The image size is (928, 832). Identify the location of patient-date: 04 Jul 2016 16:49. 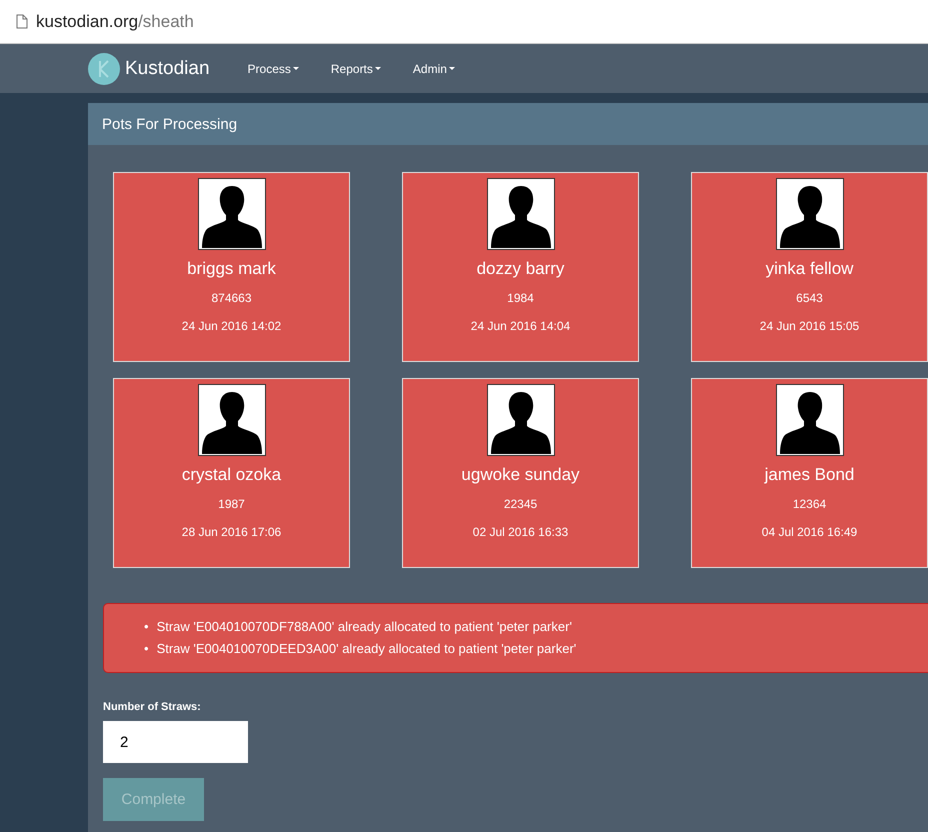
(810, 532).